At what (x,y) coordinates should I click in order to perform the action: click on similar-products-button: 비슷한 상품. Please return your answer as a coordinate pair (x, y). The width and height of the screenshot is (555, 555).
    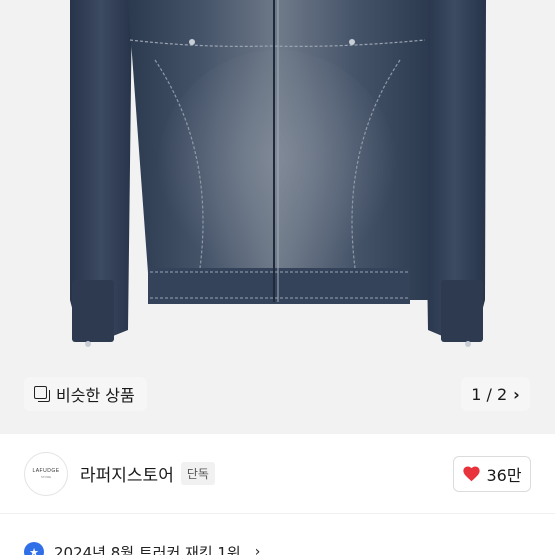
    Looking at the image, I should click on (85, 394).